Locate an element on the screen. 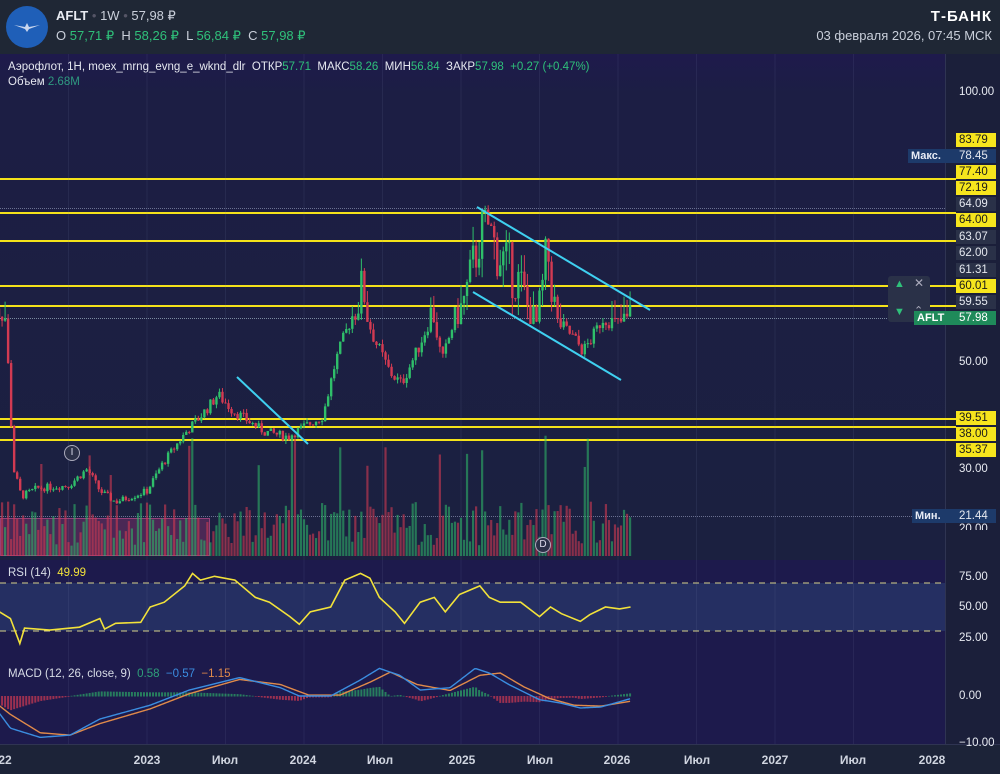 This screenshot has height=774, width=1000. event-marker-d: D is located at coordinates (543, 545).